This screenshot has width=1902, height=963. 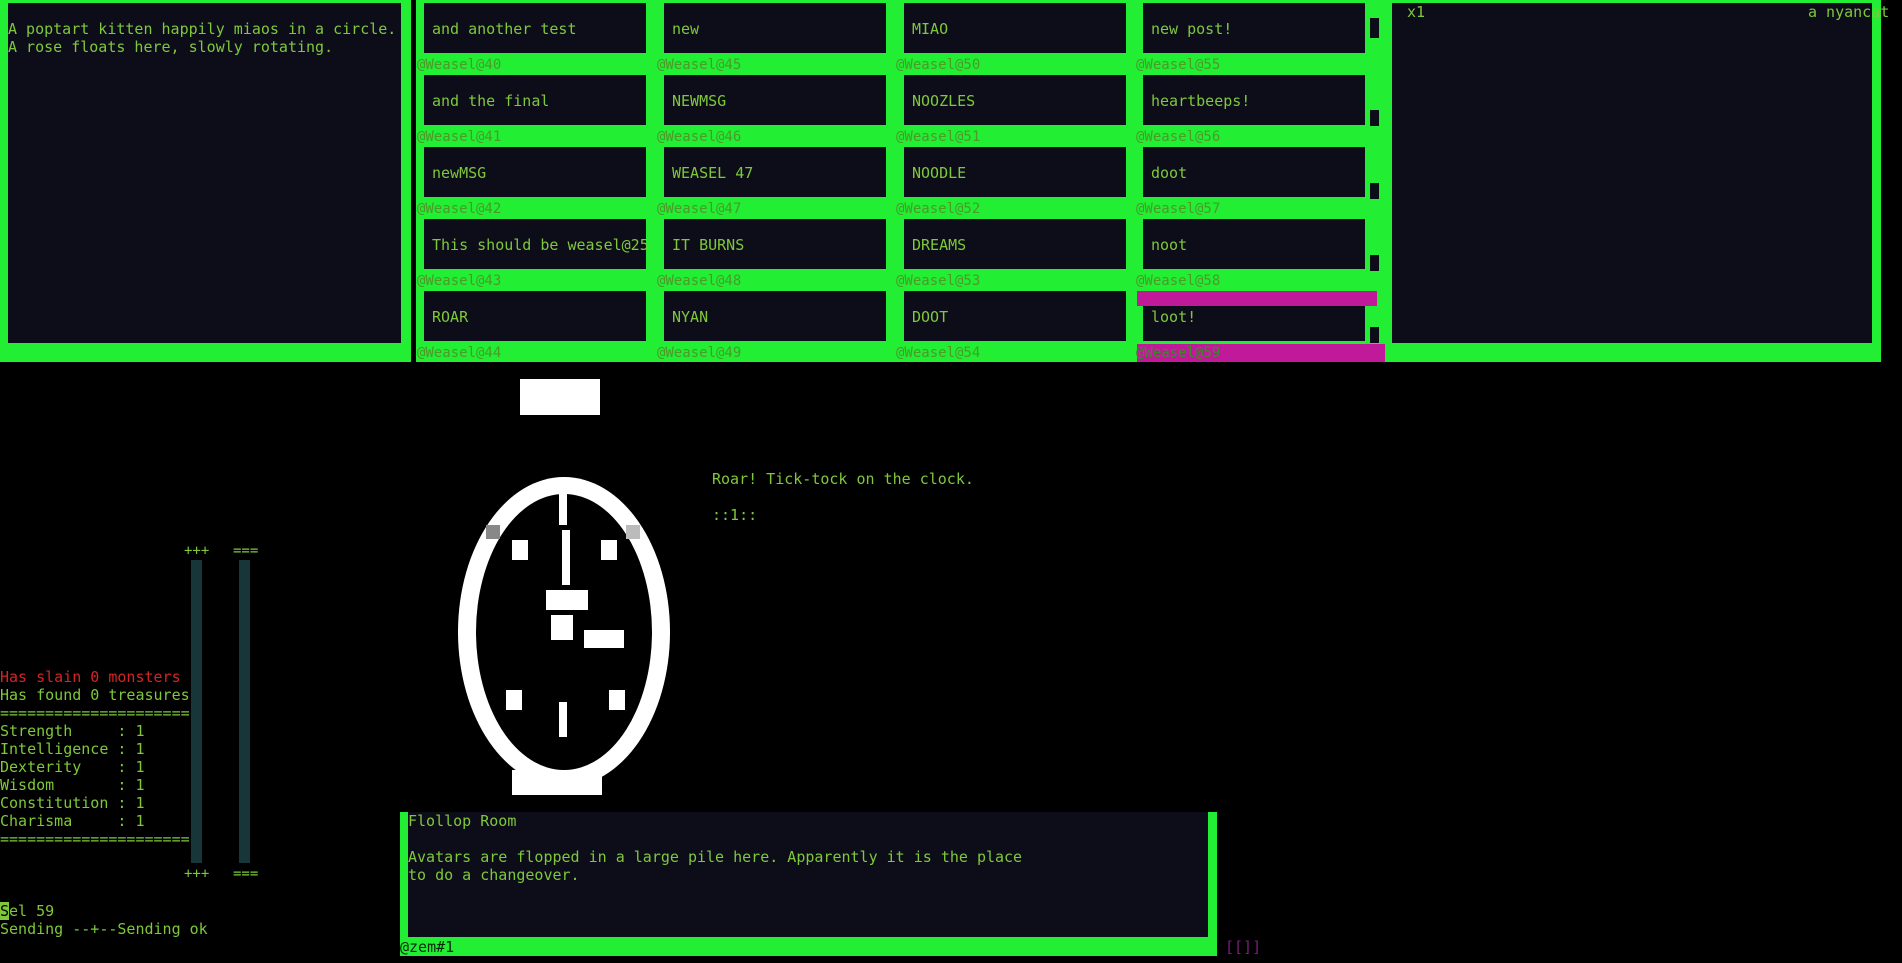 I want to click on gauge-bar-left, so click(x=196, y=711).